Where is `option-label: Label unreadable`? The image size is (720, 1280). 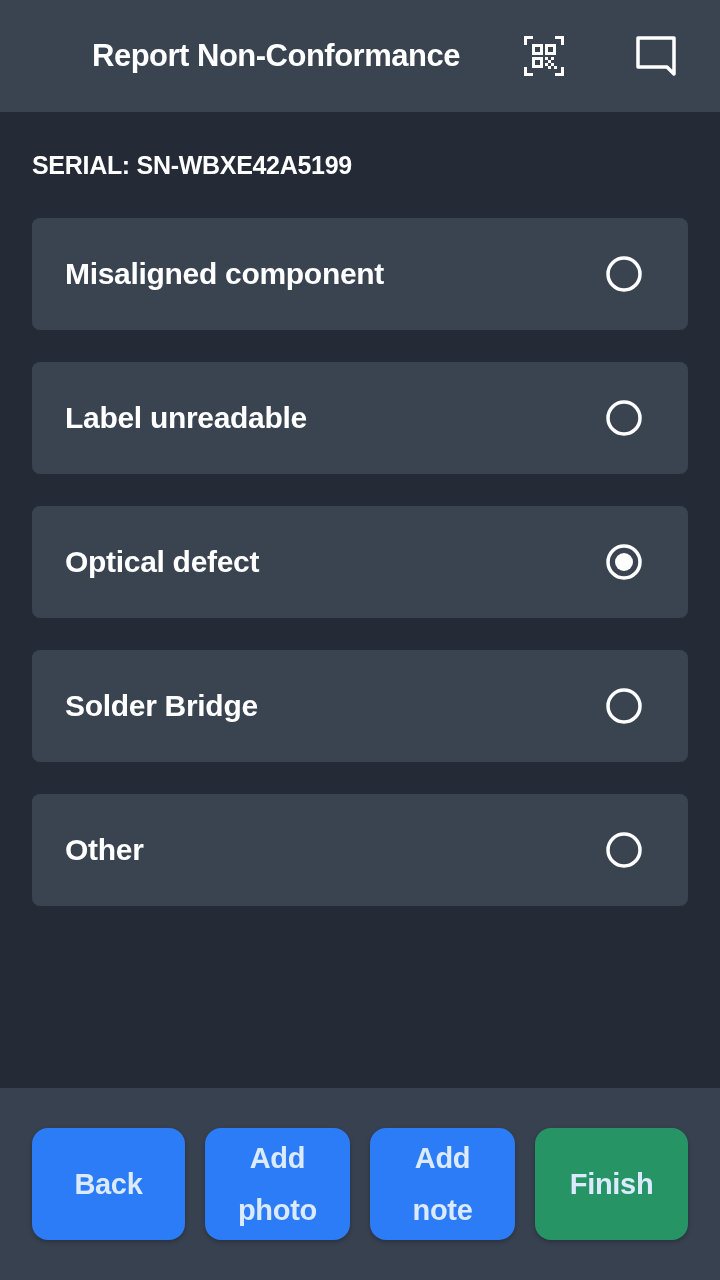
option-label: Label unreadable is located at coordinates (186, 418).